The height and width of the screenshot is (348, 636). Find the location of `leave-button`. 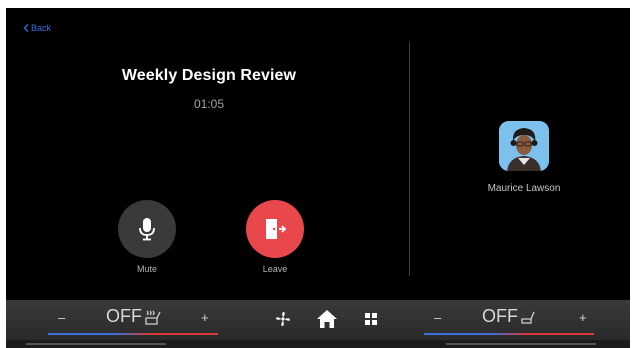

leave-button is located at coordinates (275, 229).